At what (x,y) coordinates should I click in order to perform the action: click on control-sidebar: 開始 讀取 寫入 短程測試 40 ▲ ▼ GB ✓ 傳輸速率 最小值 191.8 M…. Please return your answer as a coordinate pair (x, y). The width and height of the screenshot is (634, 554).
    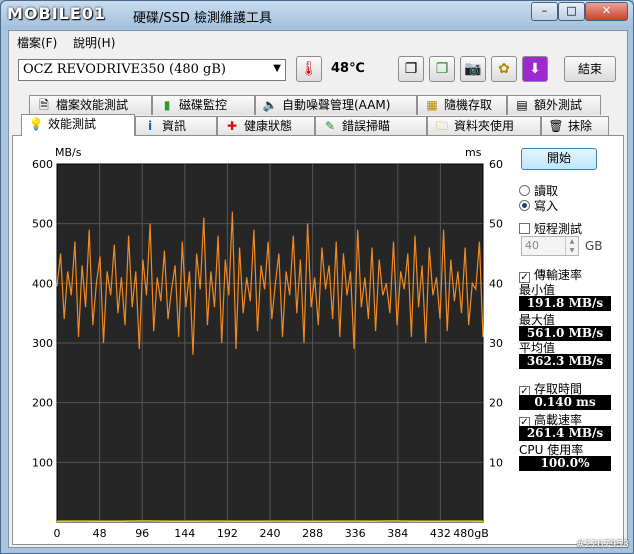
    Looking at the image, I should click on (568, 340).